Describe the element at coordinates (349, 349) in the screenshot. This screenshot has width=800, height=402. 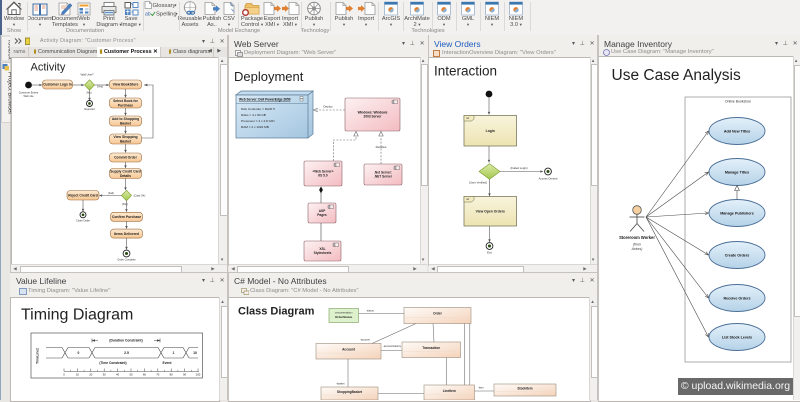
I see `svg-text: Account` at that location.